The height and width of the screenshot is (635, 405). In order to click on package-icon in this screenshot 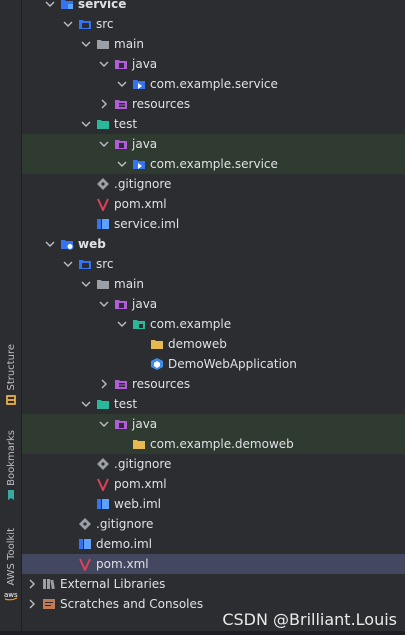, I will do `click(139, 84)`.